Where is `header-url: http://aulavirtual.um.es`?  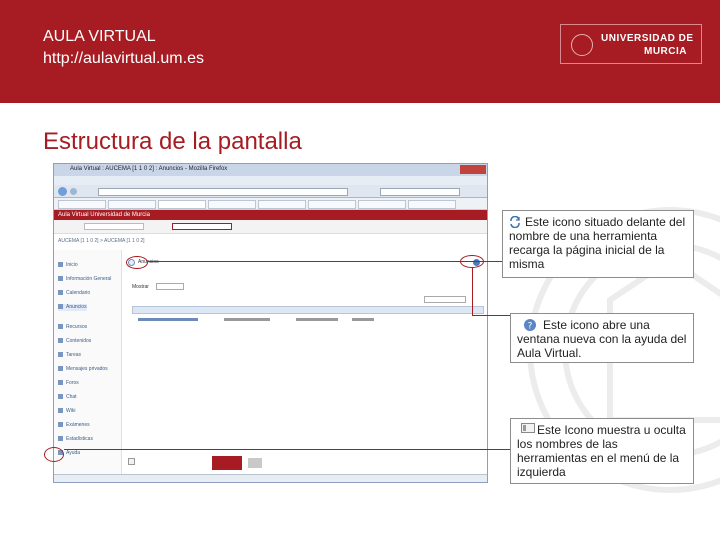
header-url: http://aulavirtual.um.es is located at coordinates (123, 58).